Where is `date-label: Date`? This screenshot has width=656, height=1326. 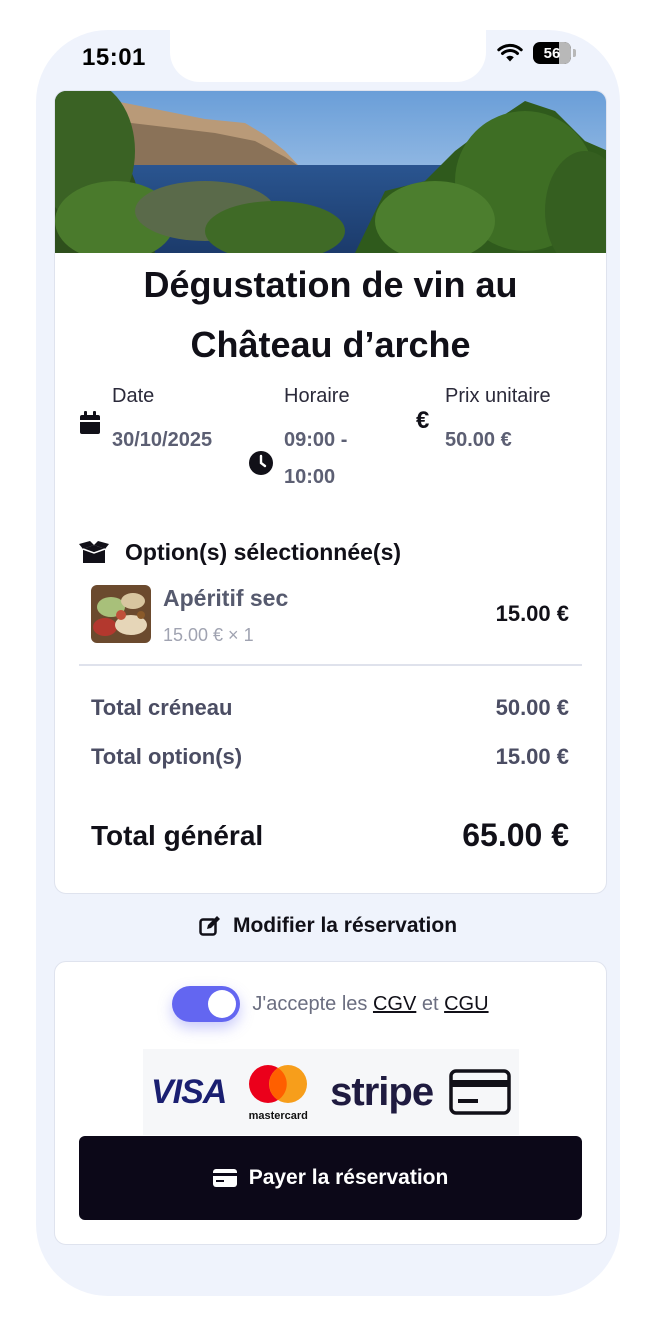 date-label: Date is located at coordinates (133, 396).